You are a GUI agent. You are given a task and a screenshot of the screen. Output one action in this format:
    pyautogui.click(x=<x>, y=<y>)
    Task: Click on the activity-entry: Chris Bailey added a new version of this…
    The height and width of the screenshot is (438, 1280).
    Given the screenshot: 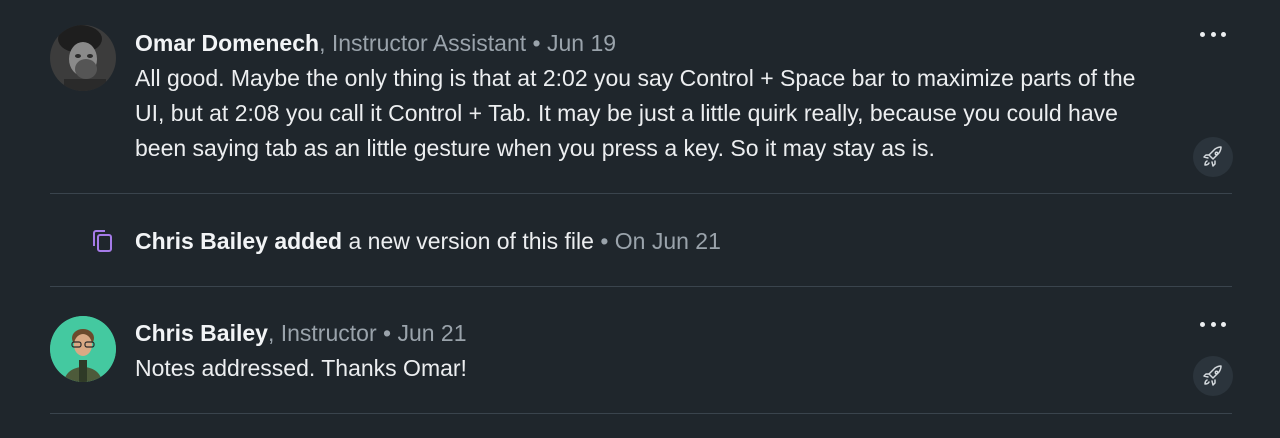 What is the action you would take?
    pyautogui.click(x=404, y=241)
    